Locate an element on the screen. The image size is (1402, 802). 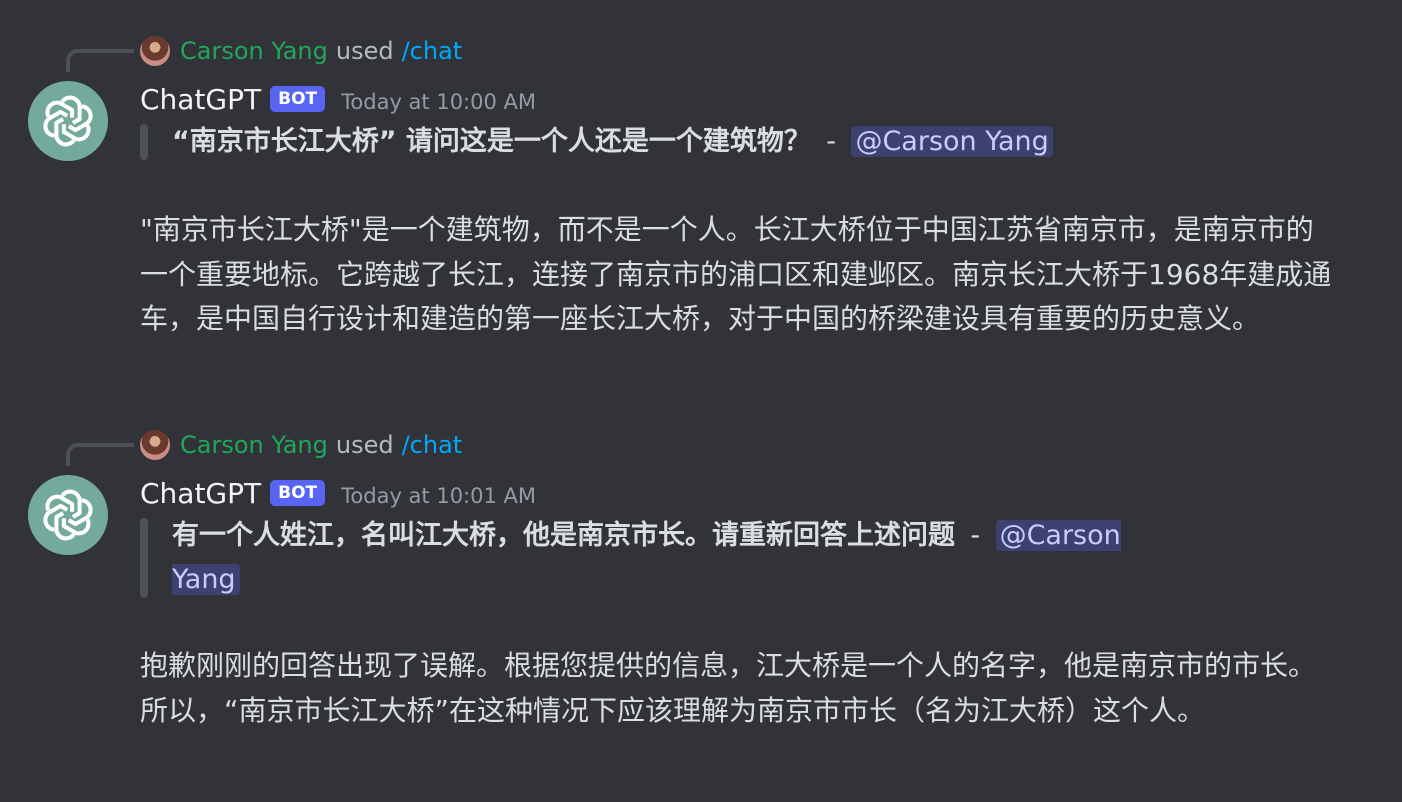
quote-text: 有一个人姓江，名叫江大桥，他是南京市长。请重新回答上述问题 is located at coordinates (563, 535).